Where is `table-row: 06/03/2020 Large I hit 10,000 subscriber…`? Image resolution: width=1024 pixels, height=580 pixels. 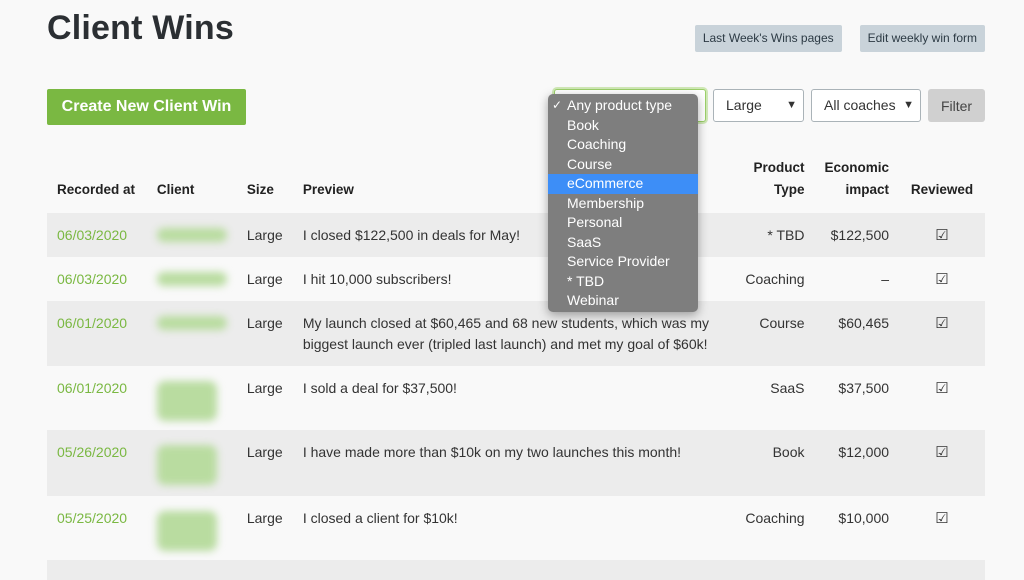
table-row: 06/03/2020 Large I hit 10,000 subscriber… is located at coordinates (516, 279).